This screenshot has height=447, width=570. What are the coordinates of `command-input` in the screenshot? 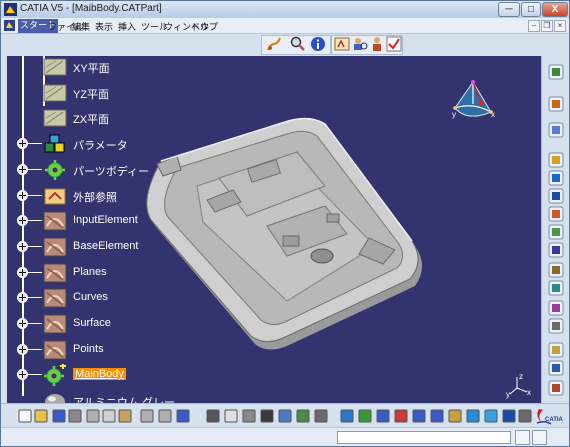 It's located at (424, 437).